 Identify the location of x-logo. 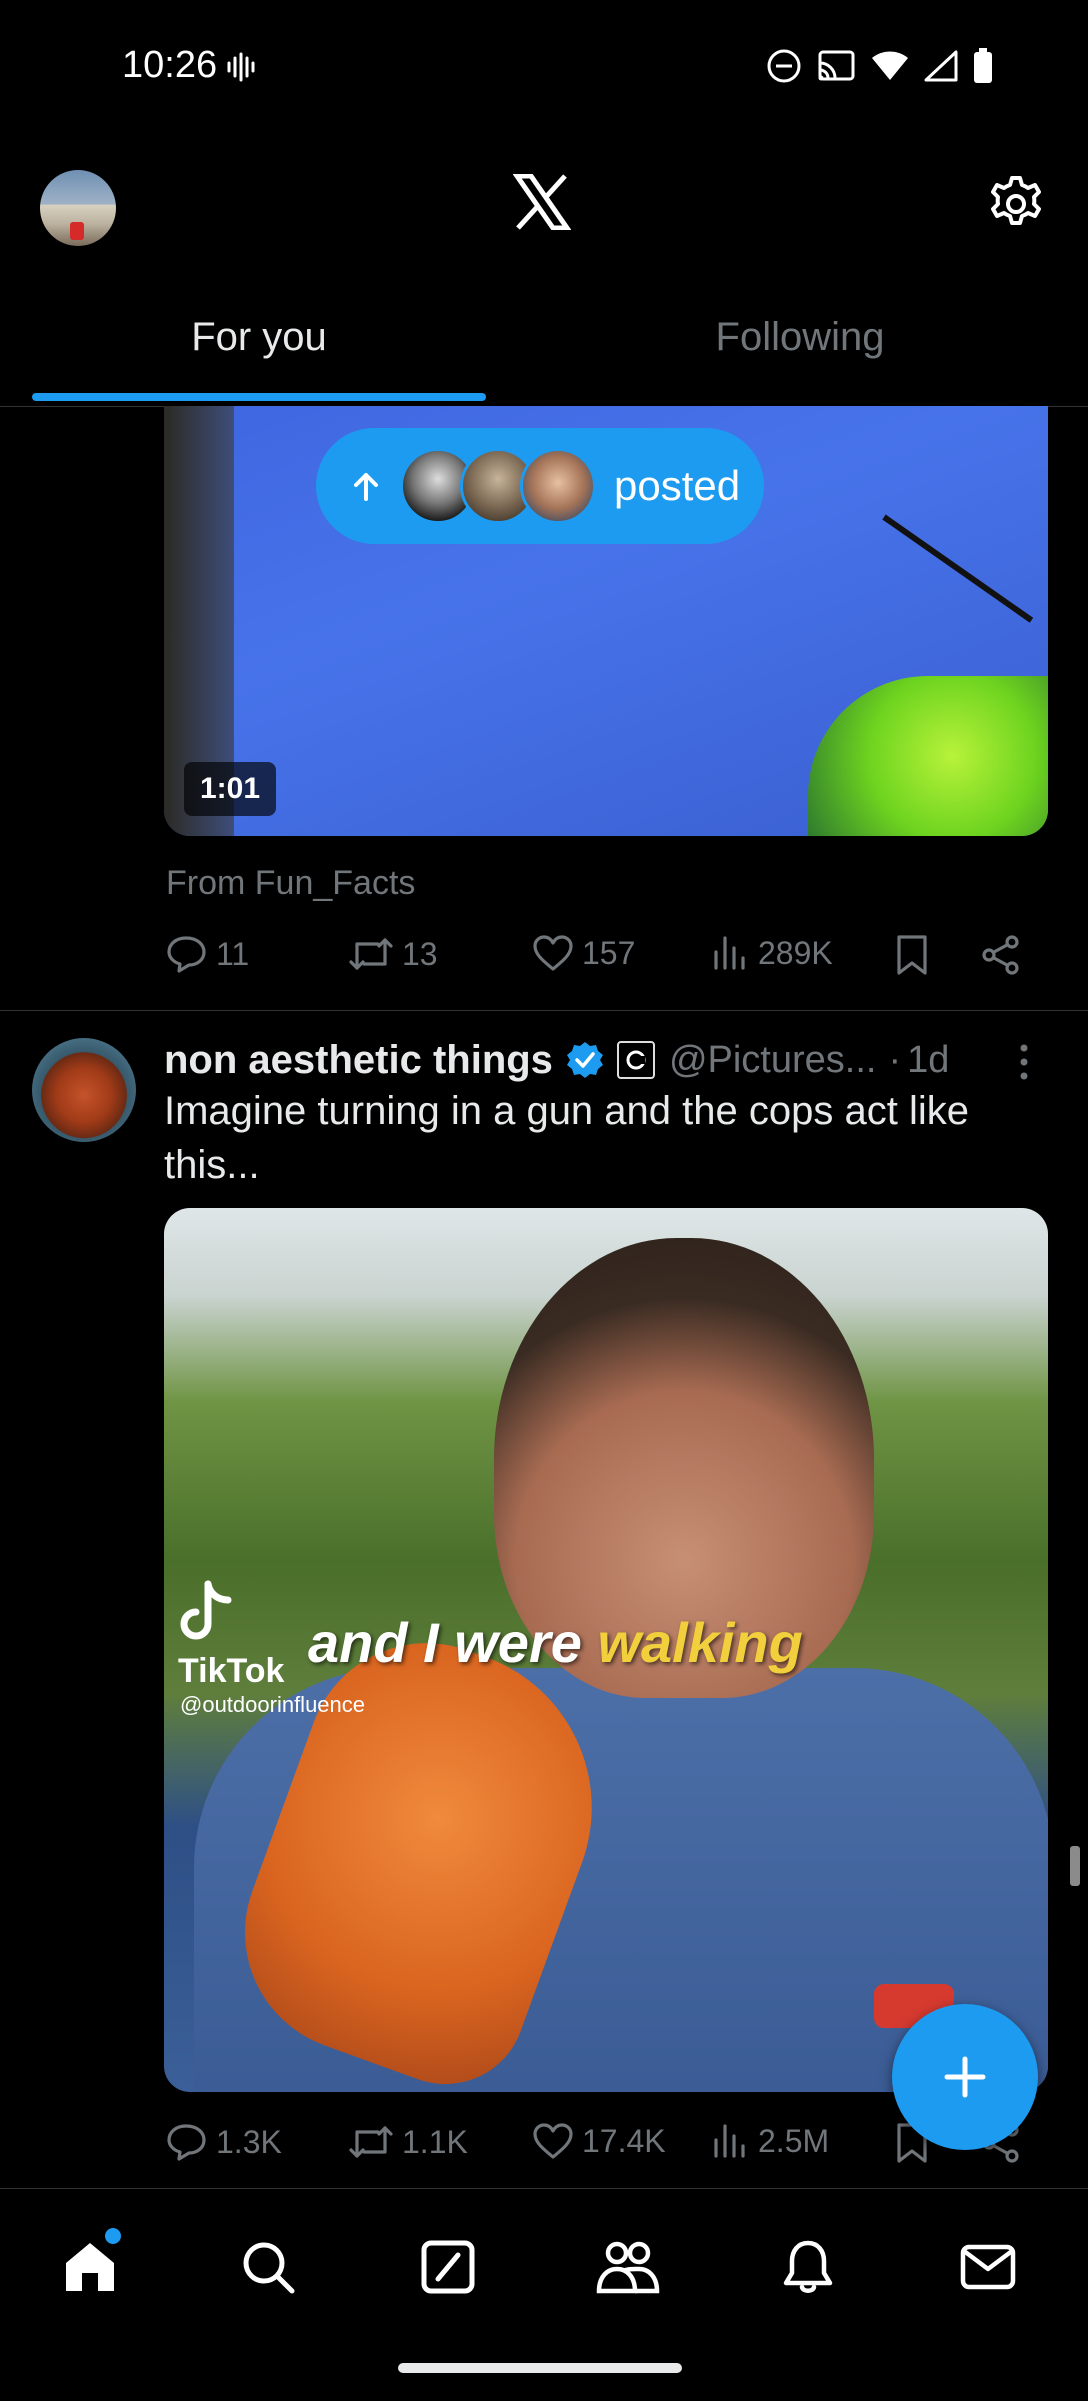
(542, 202).